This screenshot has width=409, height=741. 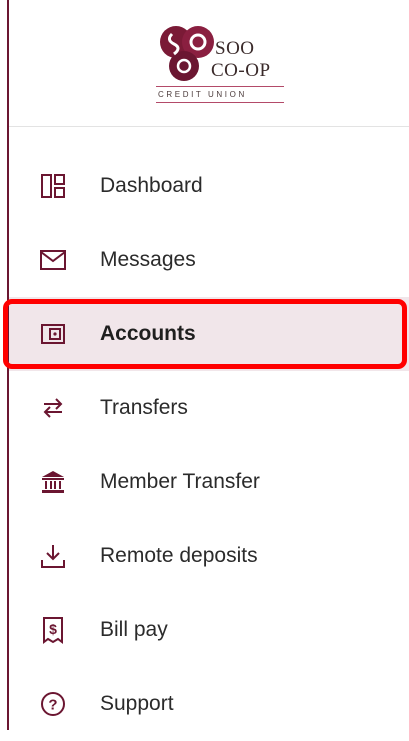 I want to click on logo-divider-top, so click(x=220, y=86).